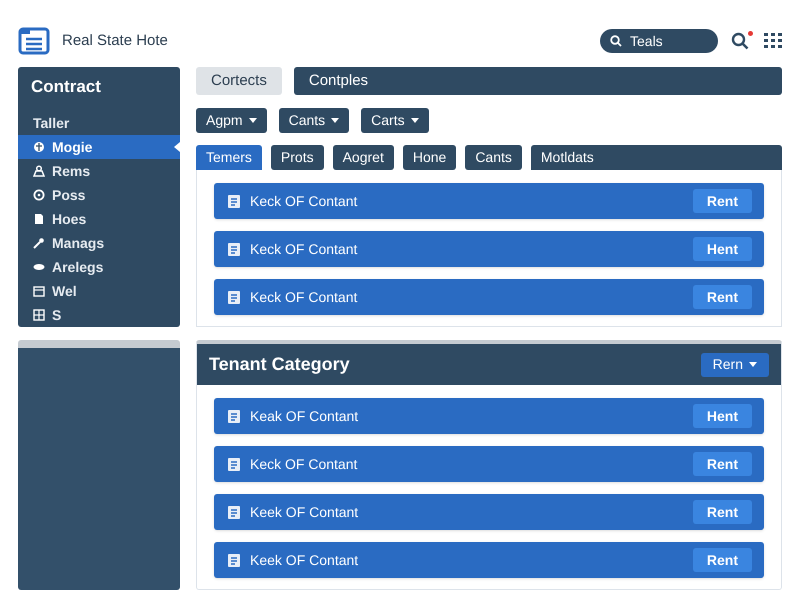 This screenshot has width=800, height=600. Describe the element at coordinates (39, 243) in the screenshot. I see `wrench-icon` at that location.